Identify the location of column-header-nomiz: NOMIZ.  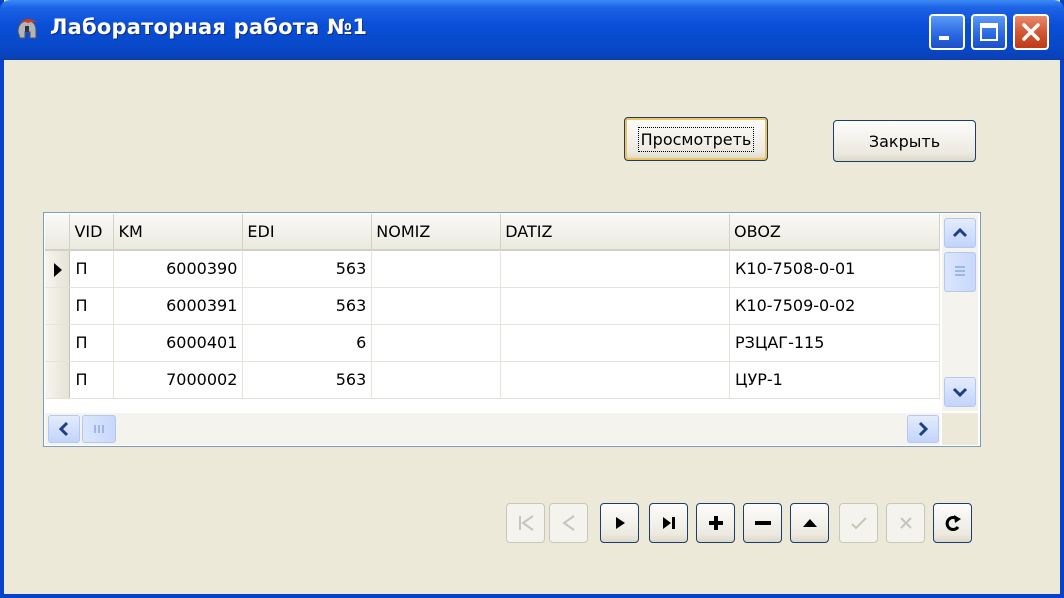
(436, 232).